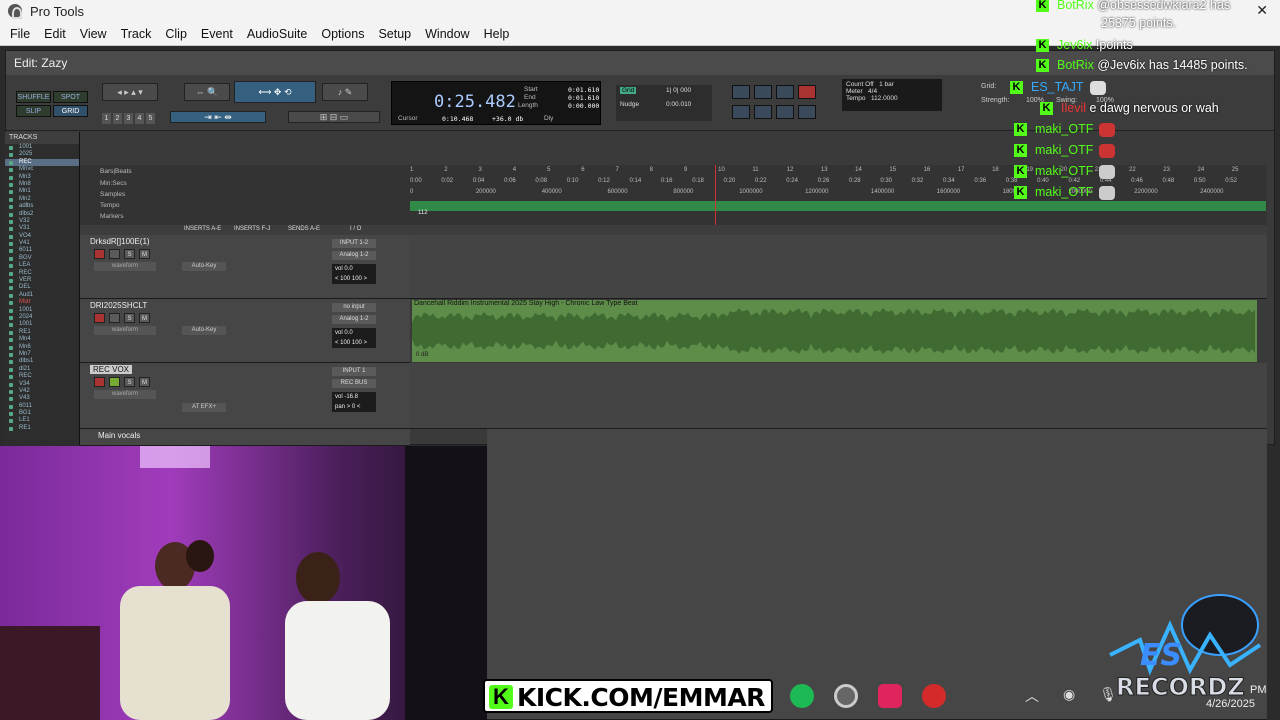 The image size is (1280, 720). What do you see at coordinates (42, 228) in the screenshot?
I see `track-list-item: V31` at bounding box center [42, 228].